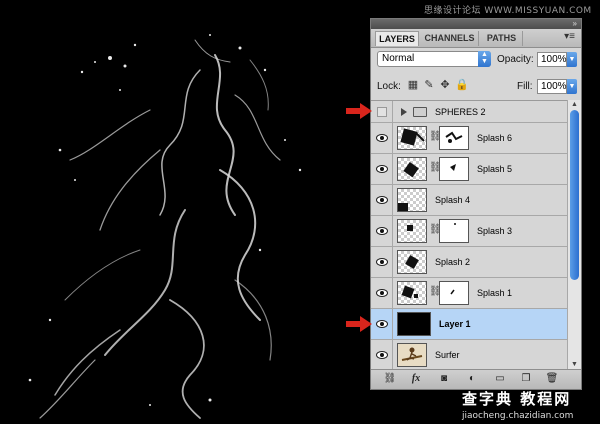 The image size is (600, 424). Describe the element at coordinates (444, 379) in the screenshot. I see `mask-icon: ◙` at that location.